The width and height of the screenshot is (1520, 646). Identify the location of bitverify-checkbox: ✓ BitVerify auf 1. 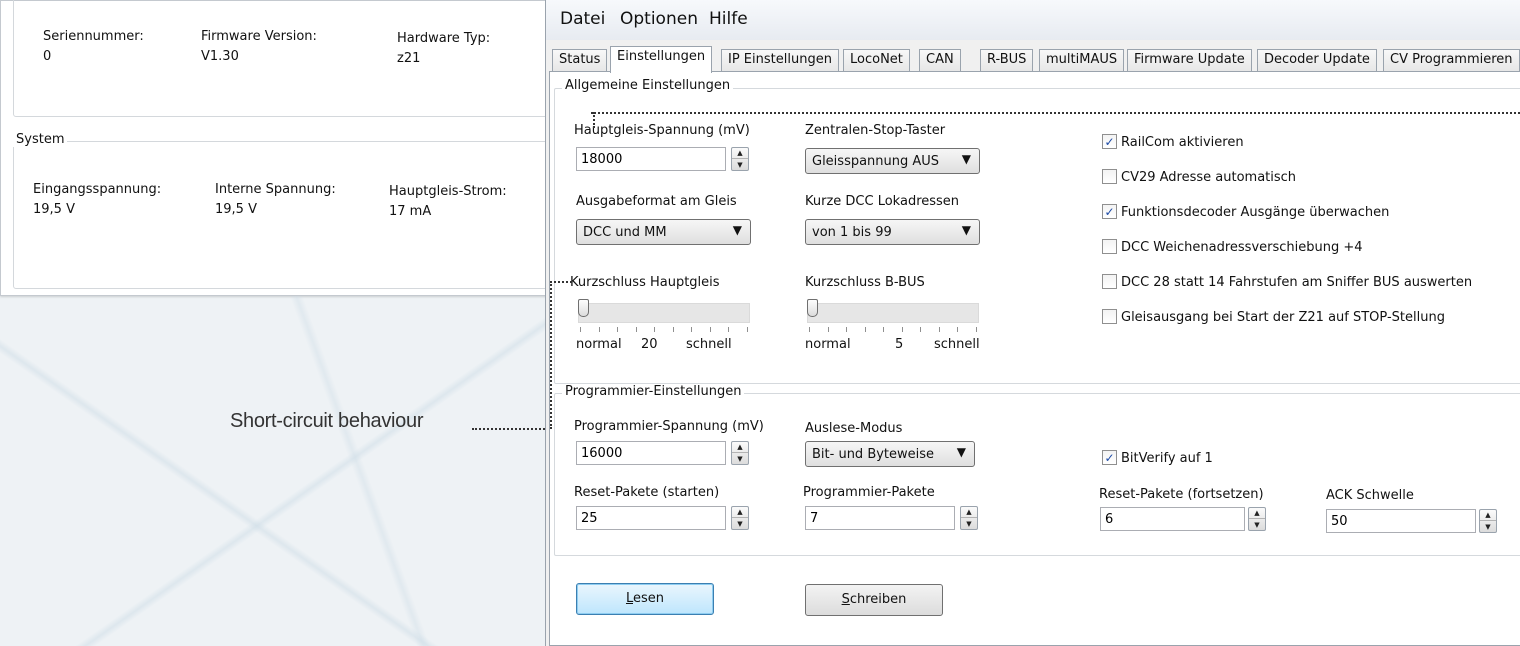
(1157, 459).